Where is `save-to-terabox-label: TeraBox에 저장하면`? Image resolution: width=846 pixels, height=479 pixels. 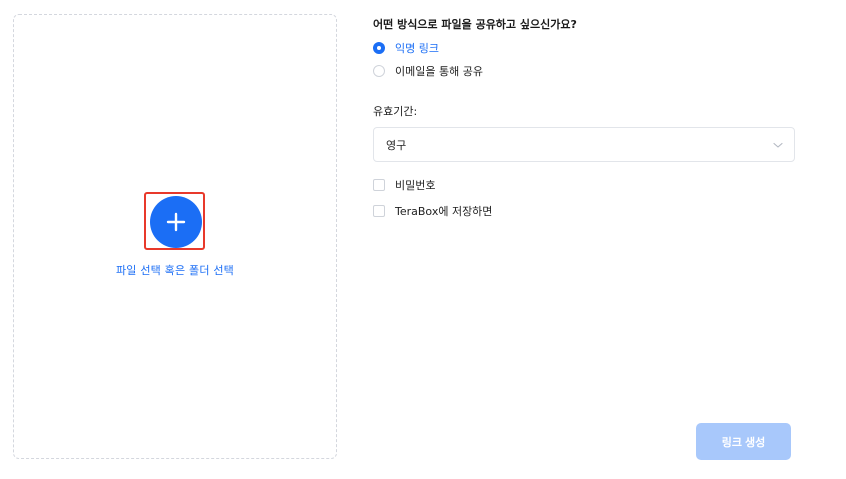 save-to-terabox-label: TeraBox에 저장하면 is located at coordinates (444, 211).